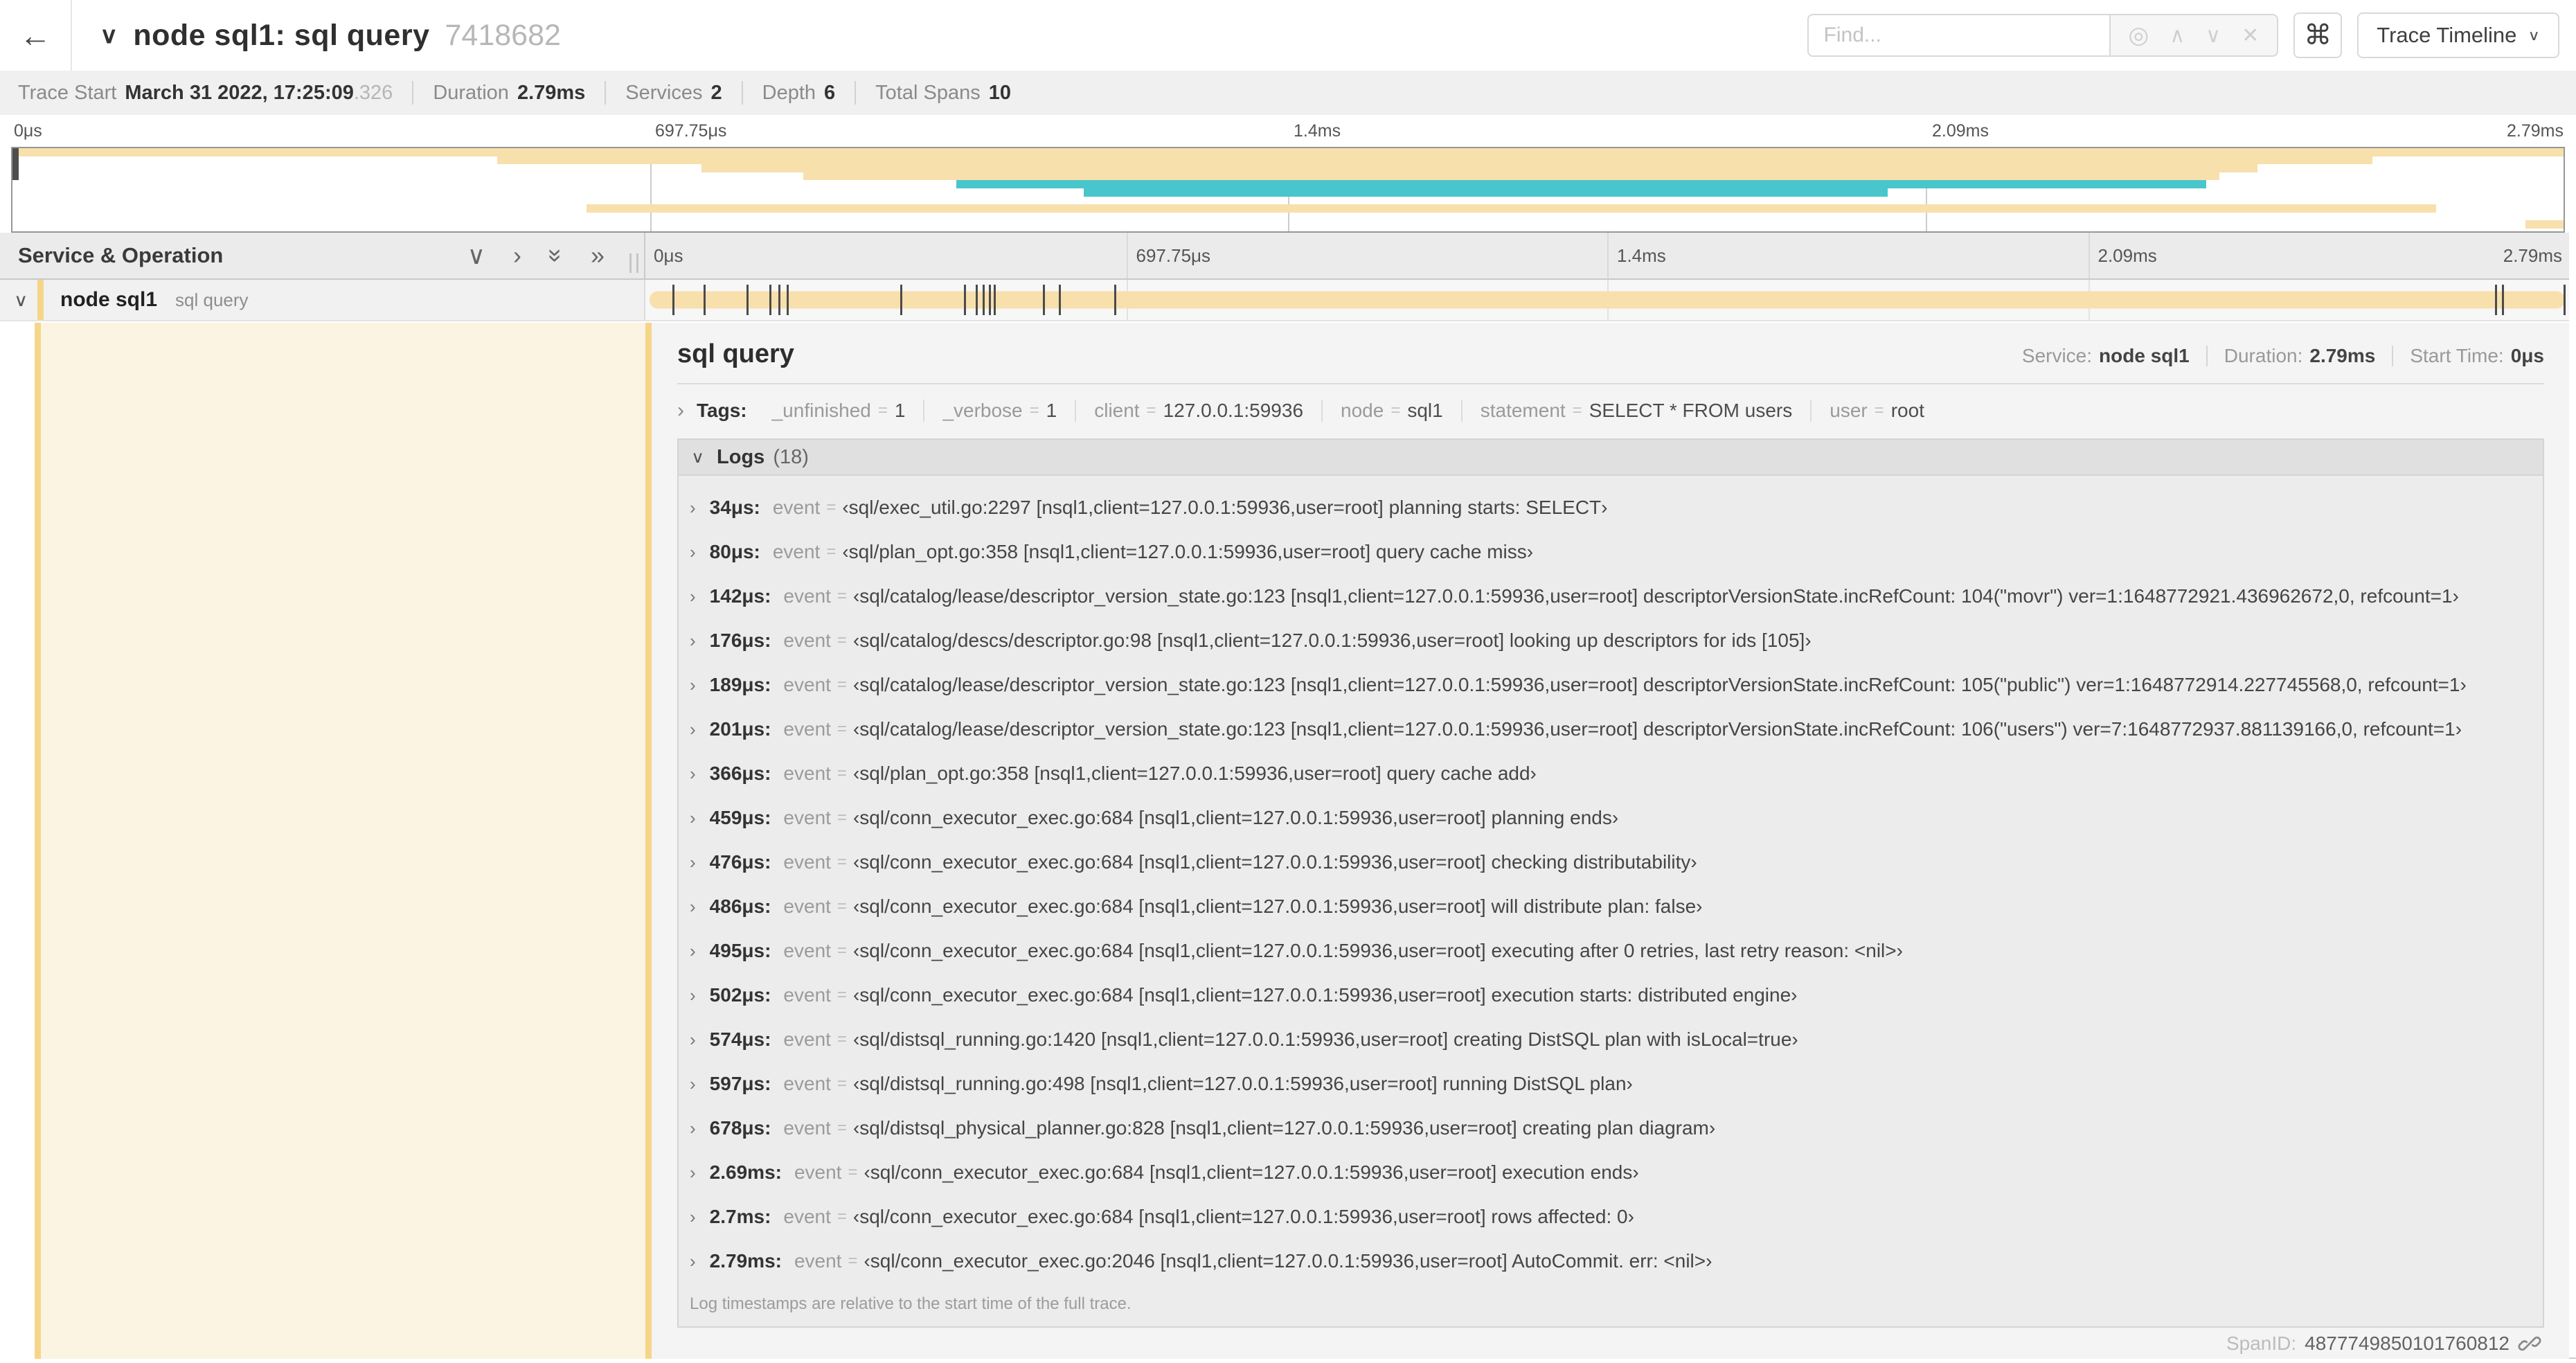 Image resolution: width=2576 pixels, height=1363 pixels. Describe the element at coordinates (740, 818) in the screenshot. I see `log-timestamp: 459μs:` at that location.